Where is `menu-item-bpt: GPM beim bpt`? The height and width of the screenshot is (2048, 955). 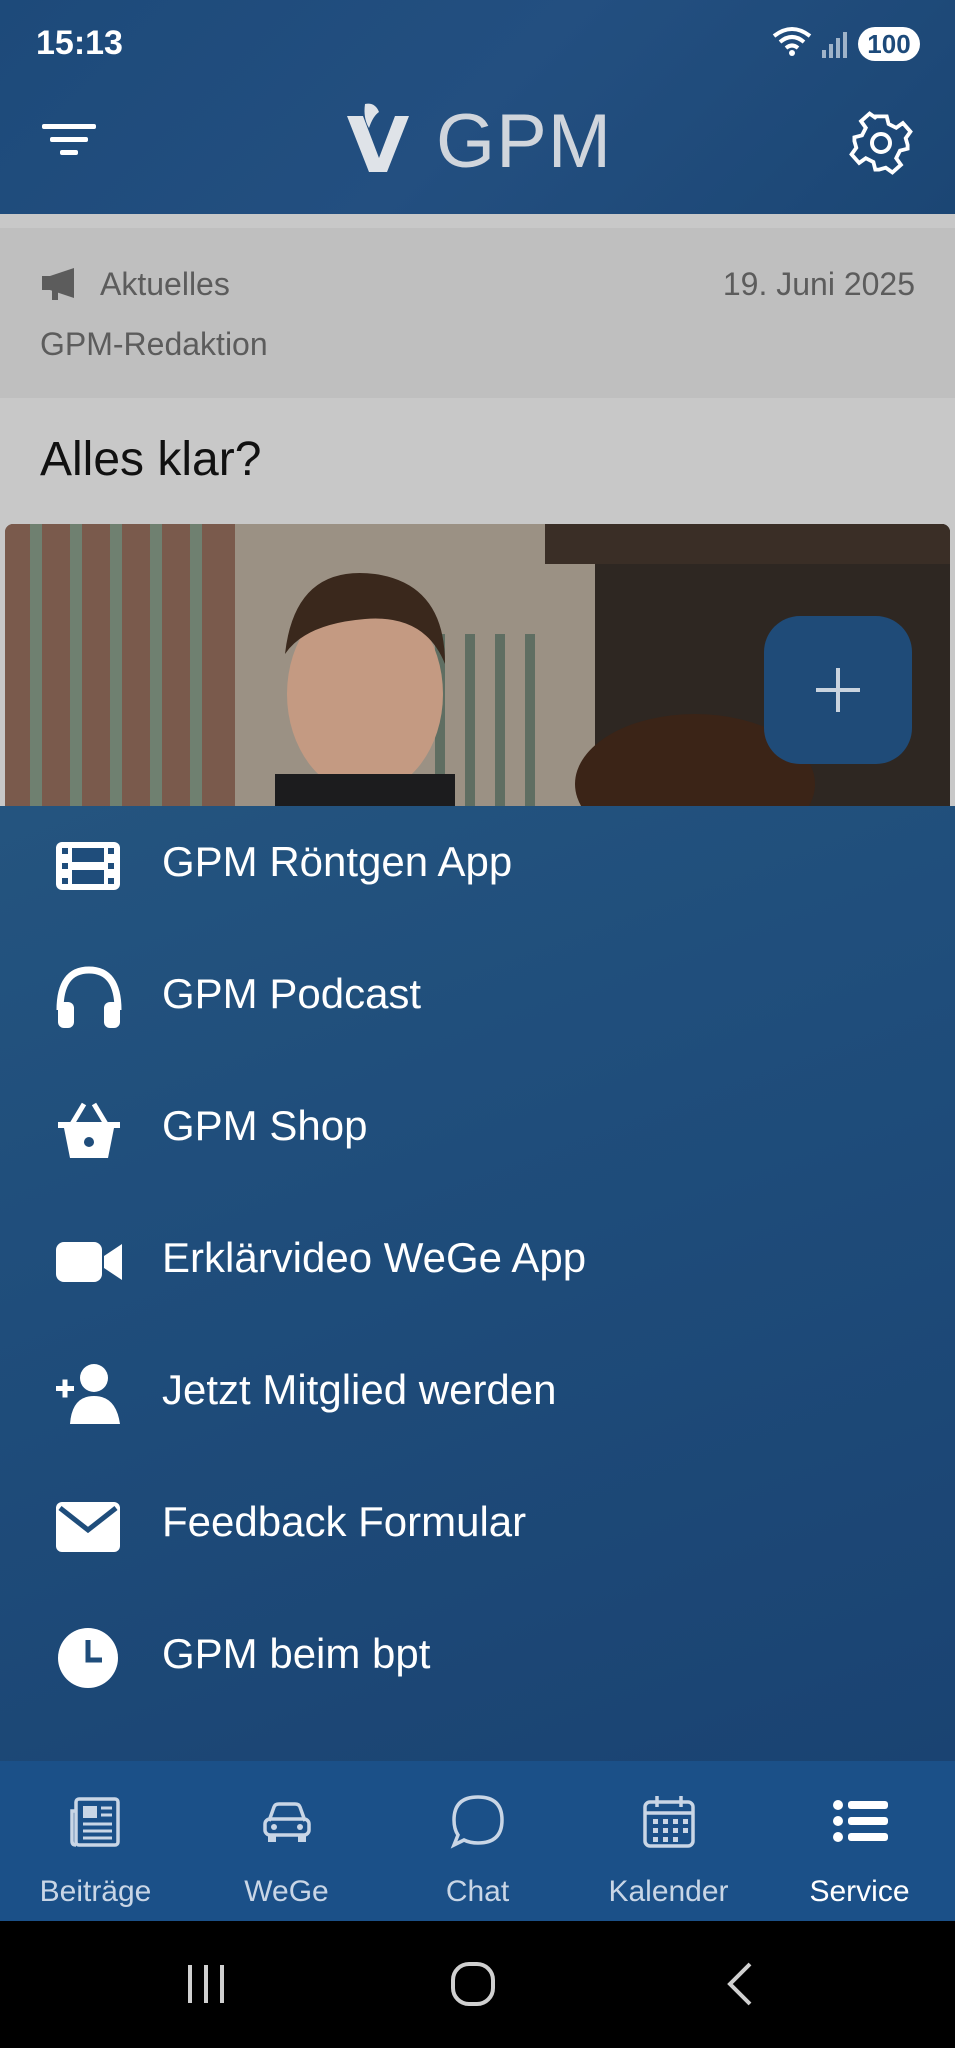 menu-item-bpt: GPM beim bpt is located at coordinates (477, 1658).